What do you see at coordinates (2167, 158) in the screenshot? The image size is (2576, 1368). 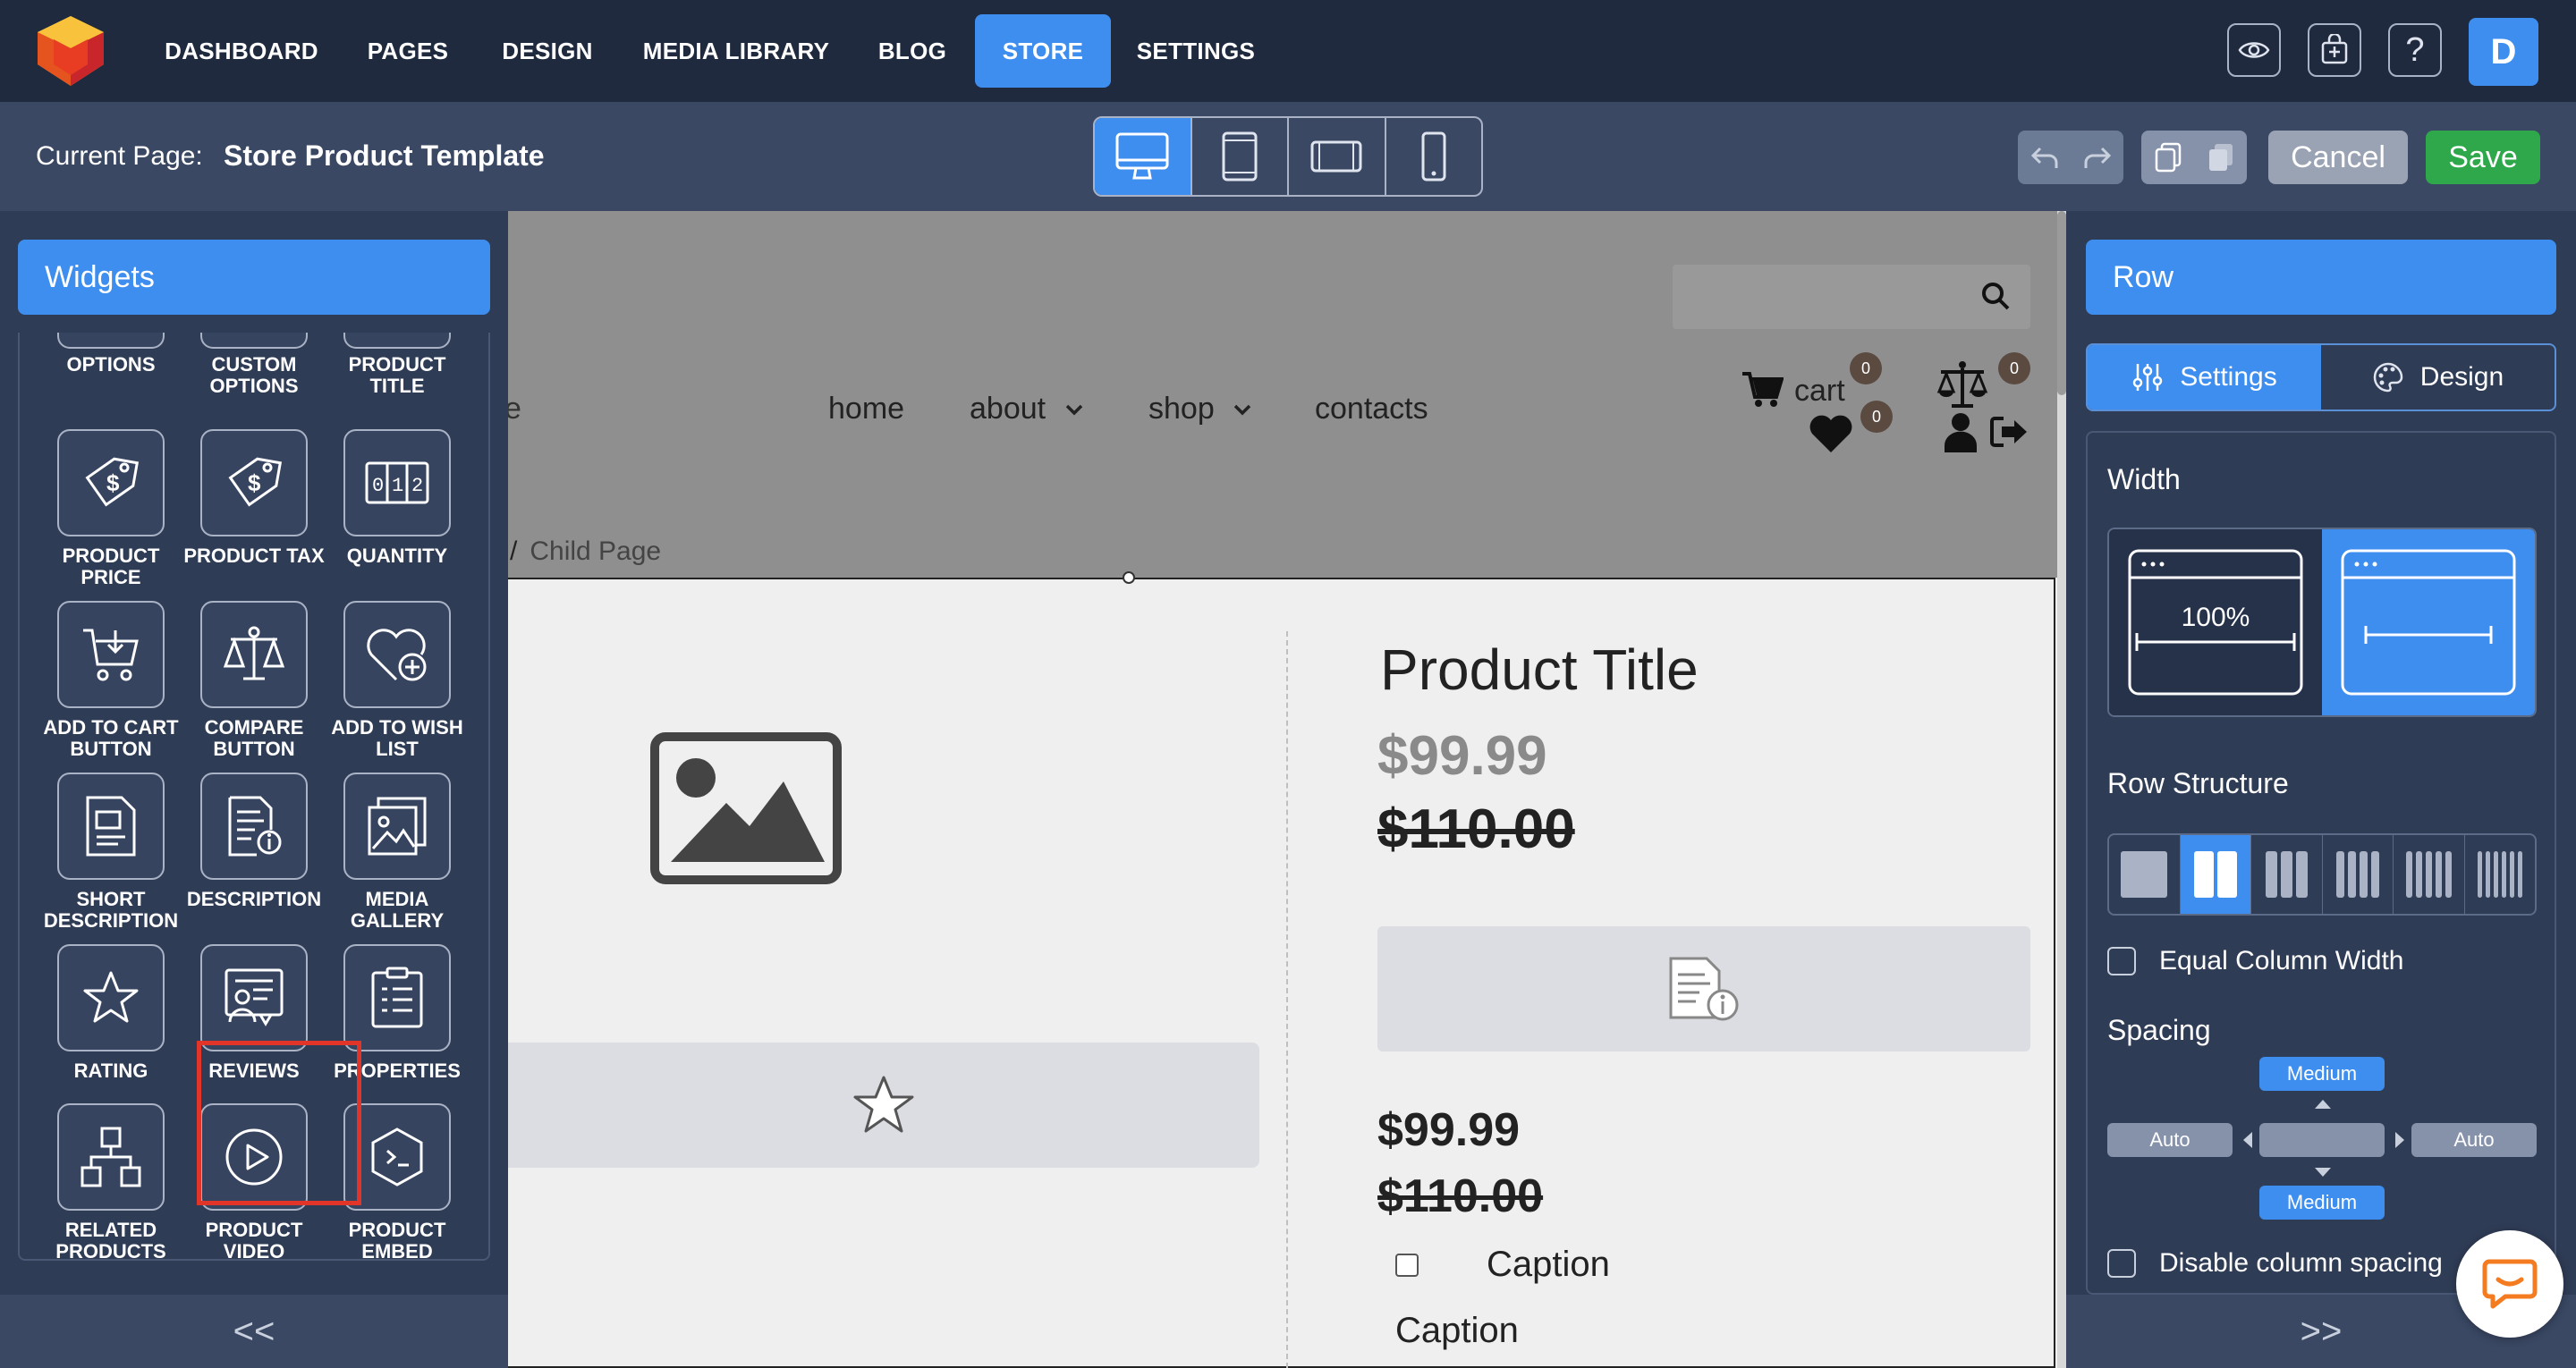 I see `copy-button` at bounding box center [2167, 158].